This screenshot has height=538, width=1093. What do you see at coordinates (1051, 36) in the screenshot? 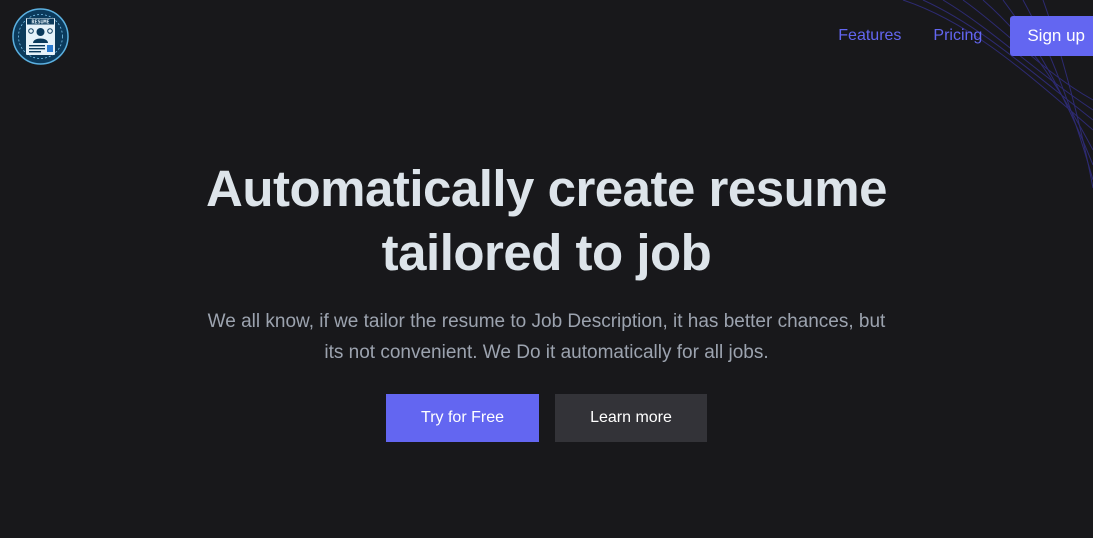
I see `signup-button: Sign up` at bounding box center [1051, 36].